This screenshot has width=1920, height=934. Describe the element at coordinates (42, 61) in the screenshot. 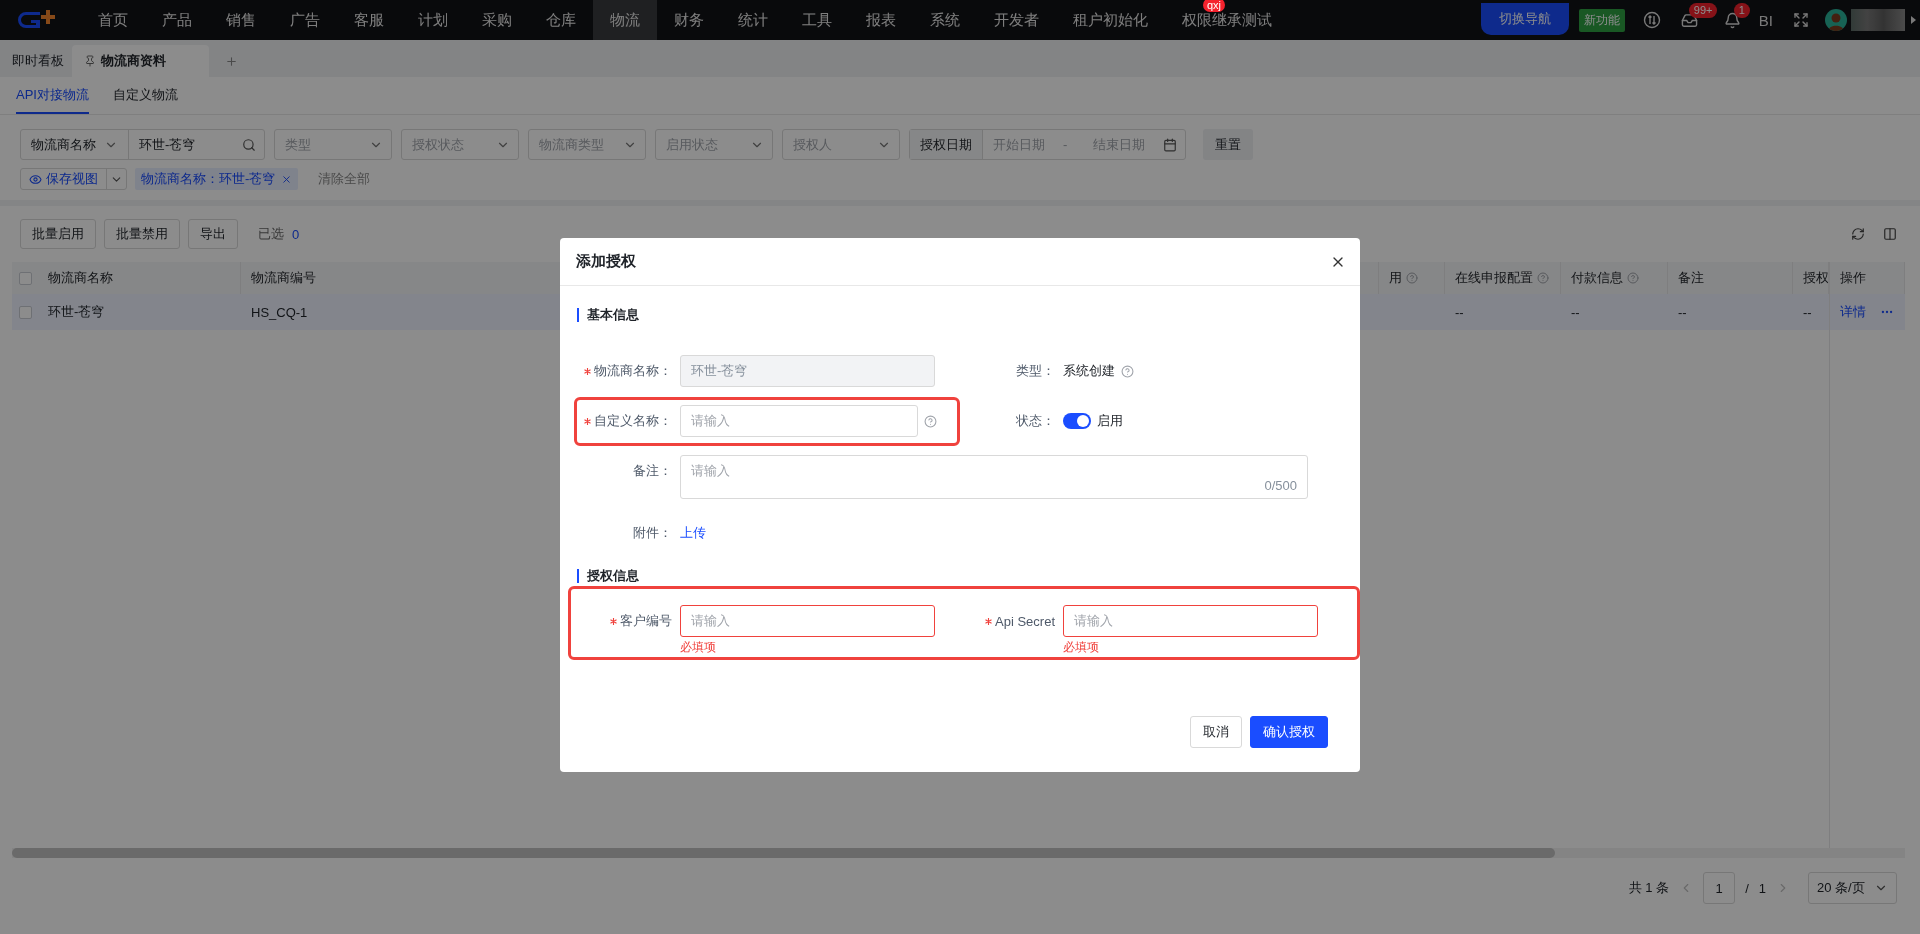

I see `page-tab: 即时看板` at that location.